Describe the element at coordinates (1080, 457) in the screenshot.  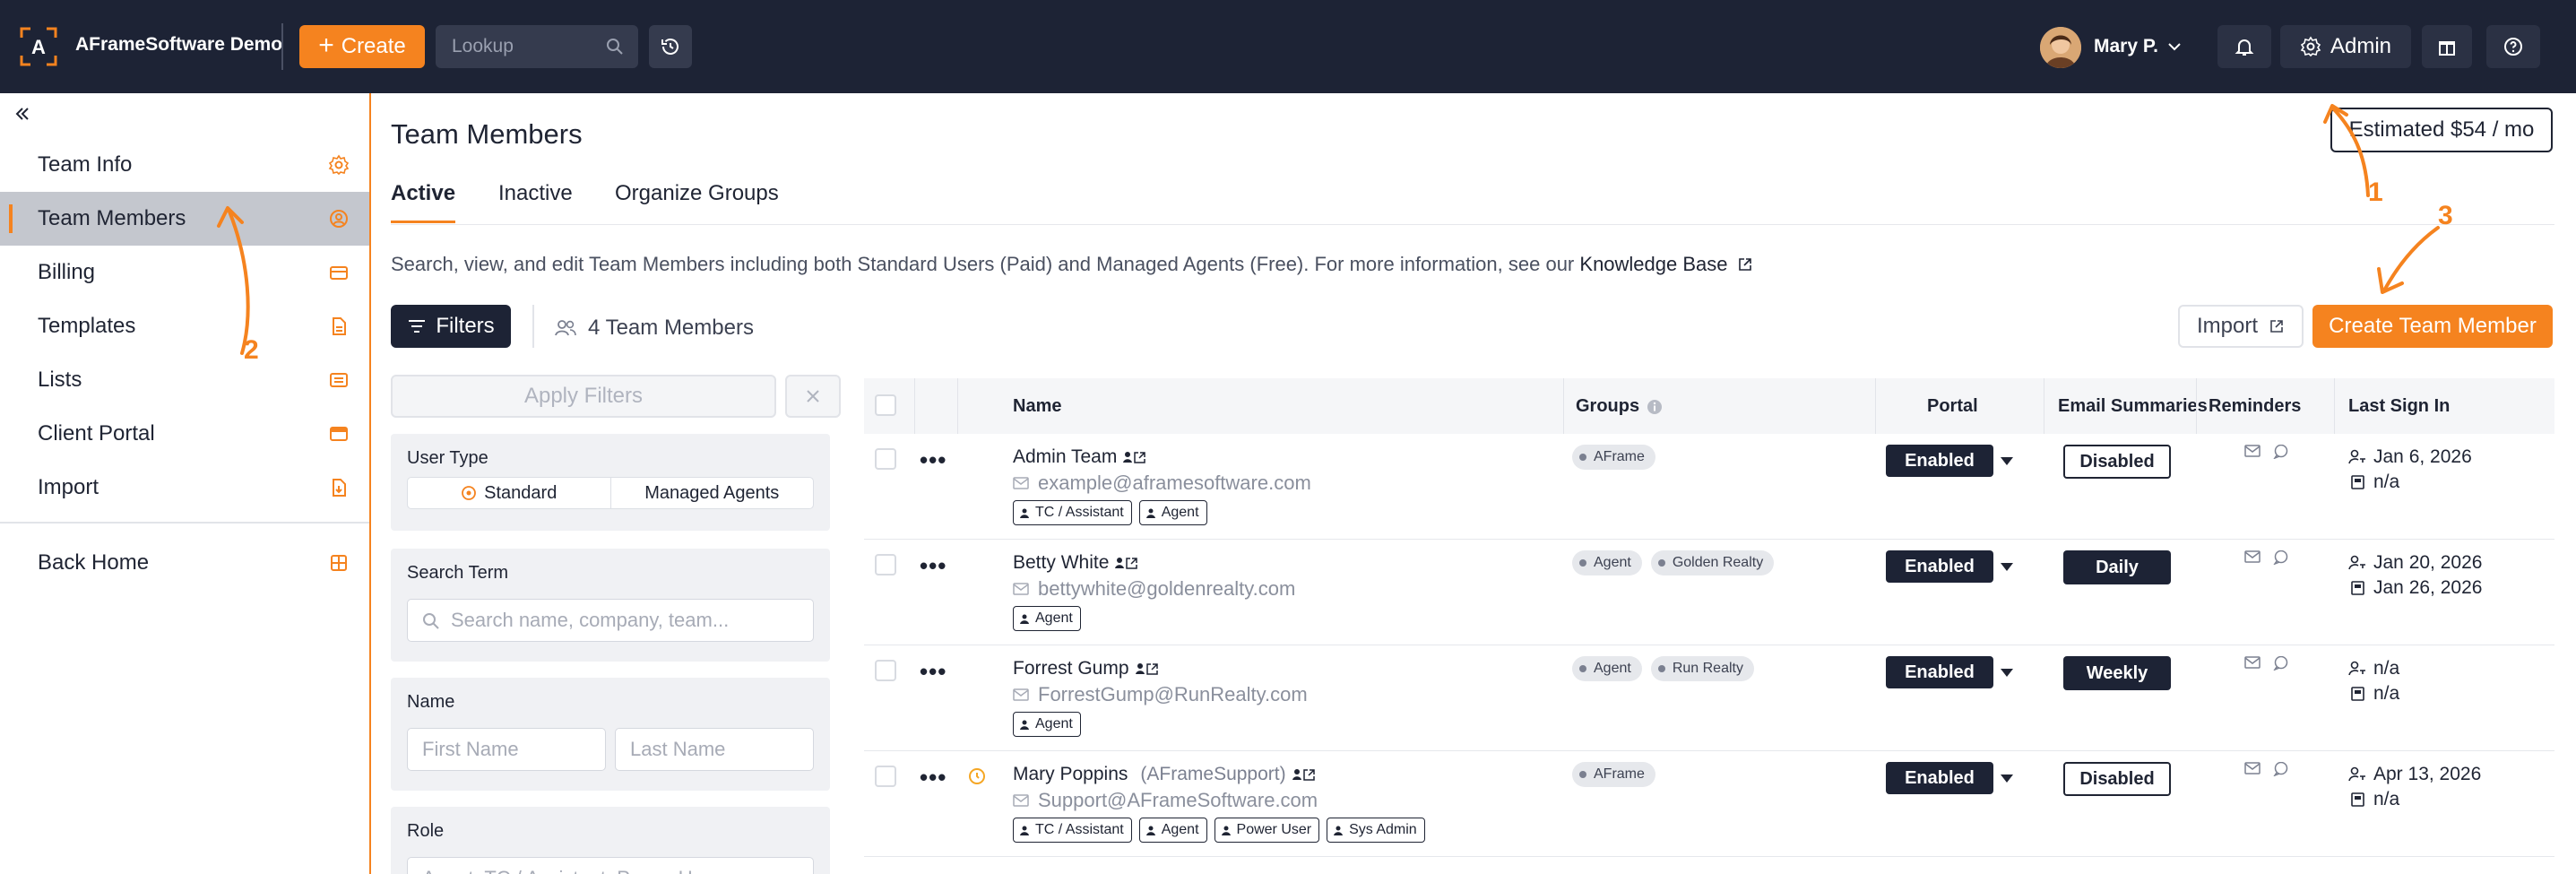
I see `member-name: Admin Team` at that location.